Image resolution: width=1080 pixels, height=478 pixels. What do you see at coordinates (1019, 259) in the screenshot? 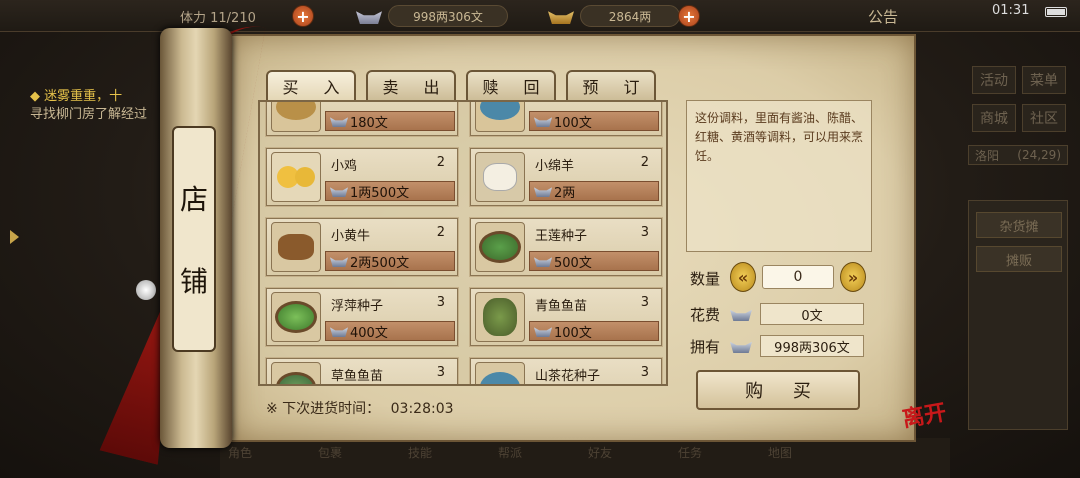
I see `vendor-button: 摊贩` at bounding box center [1019, 259].